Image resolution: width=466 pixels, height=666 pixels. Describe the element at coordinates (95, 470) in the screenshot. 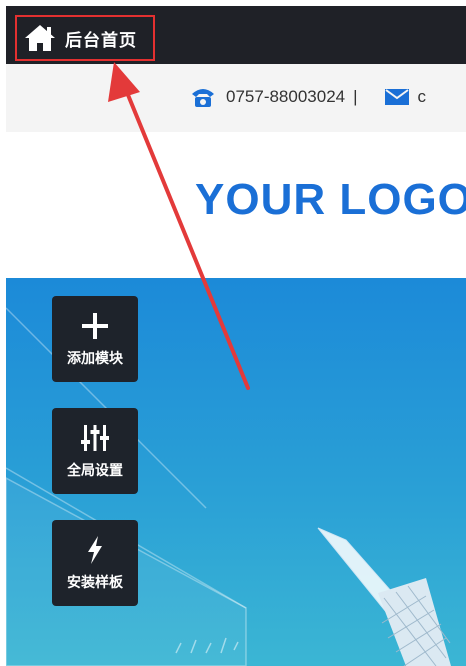

I see `global-settings-label: 全局设置` at that location.